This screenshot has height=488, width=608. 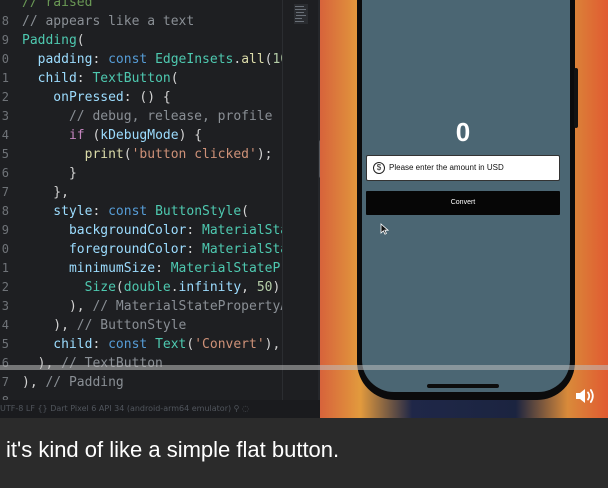 I want to click on code-text: },, so click(x=45, y=192).